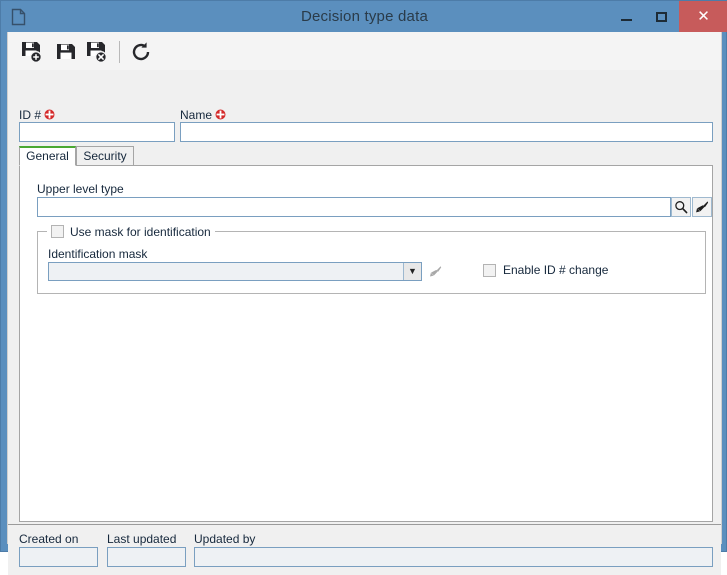 Image resolution: width=727 pixels, height=575 pixels. What do you see at coordinates (453, 557) in the screenshot?
I see `updated-by-input` at bounding box center [453, 557].